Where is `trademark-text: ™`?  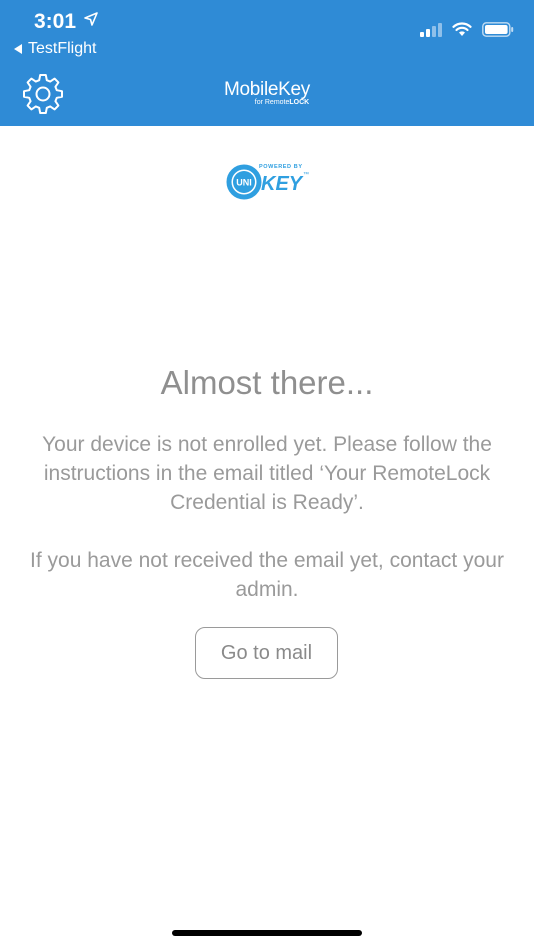 trademark-text: ™ is located at coordinates (306, 174).